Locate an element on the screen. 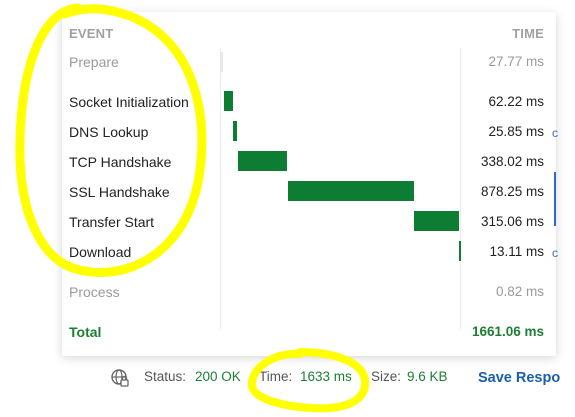 Image resolution: width=575 pixels, height=417 pixels. save-response-button: Save Respo is located at coordinates (519, 378).